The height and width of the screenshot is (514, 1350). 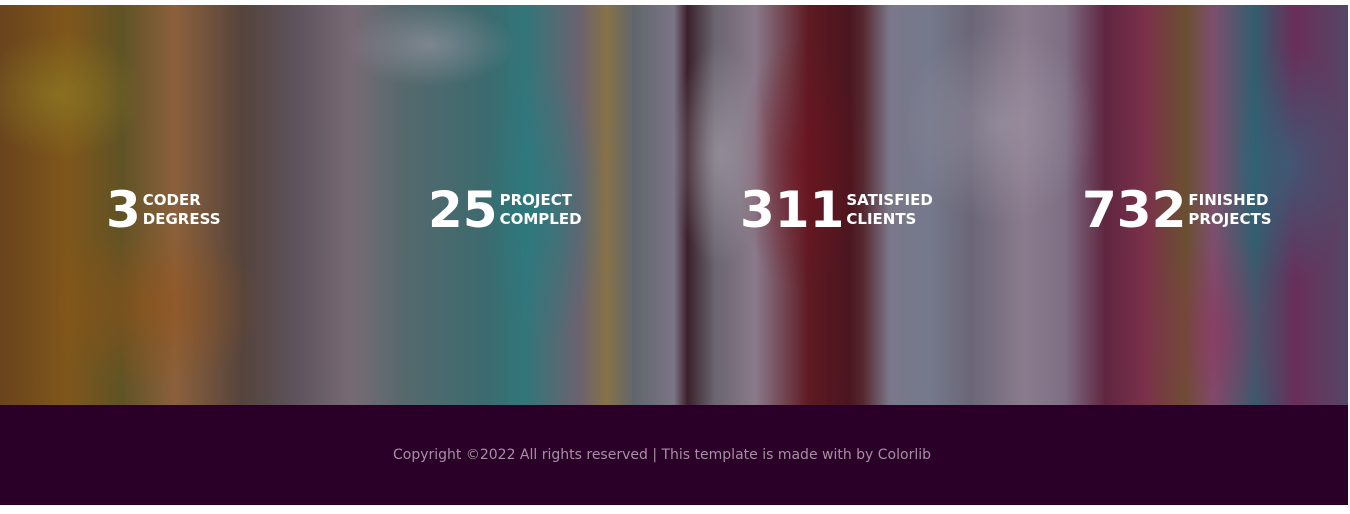 I want to click on stat-label: CODER DEGRESS, so click(x=182, y=210).